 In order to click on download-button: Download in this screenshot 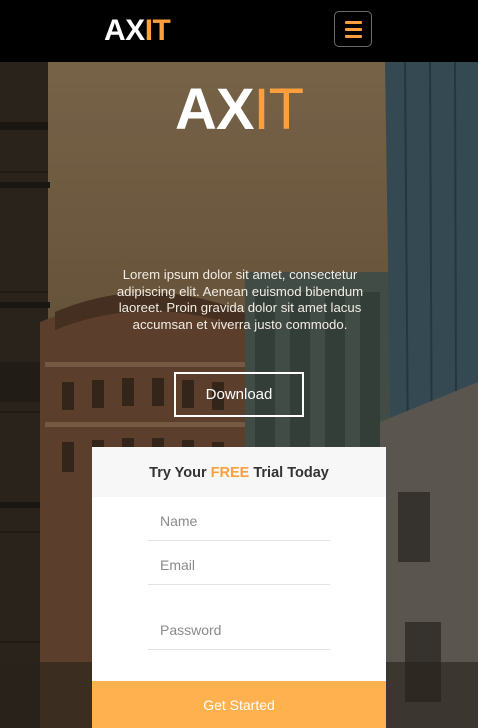, I will do `click(239, 394)`.